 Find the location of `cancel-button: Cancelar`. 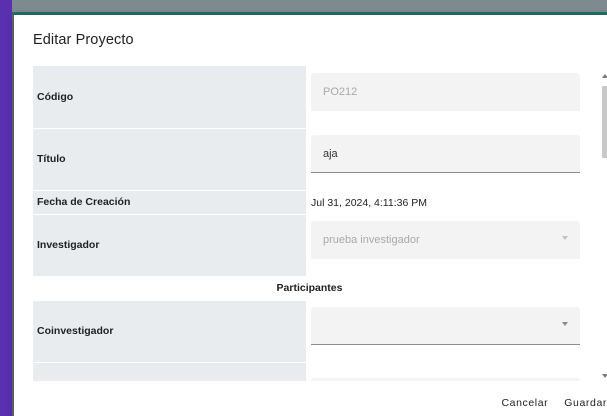

cancel-button: Cancelar is located at coordinates (524, 403).